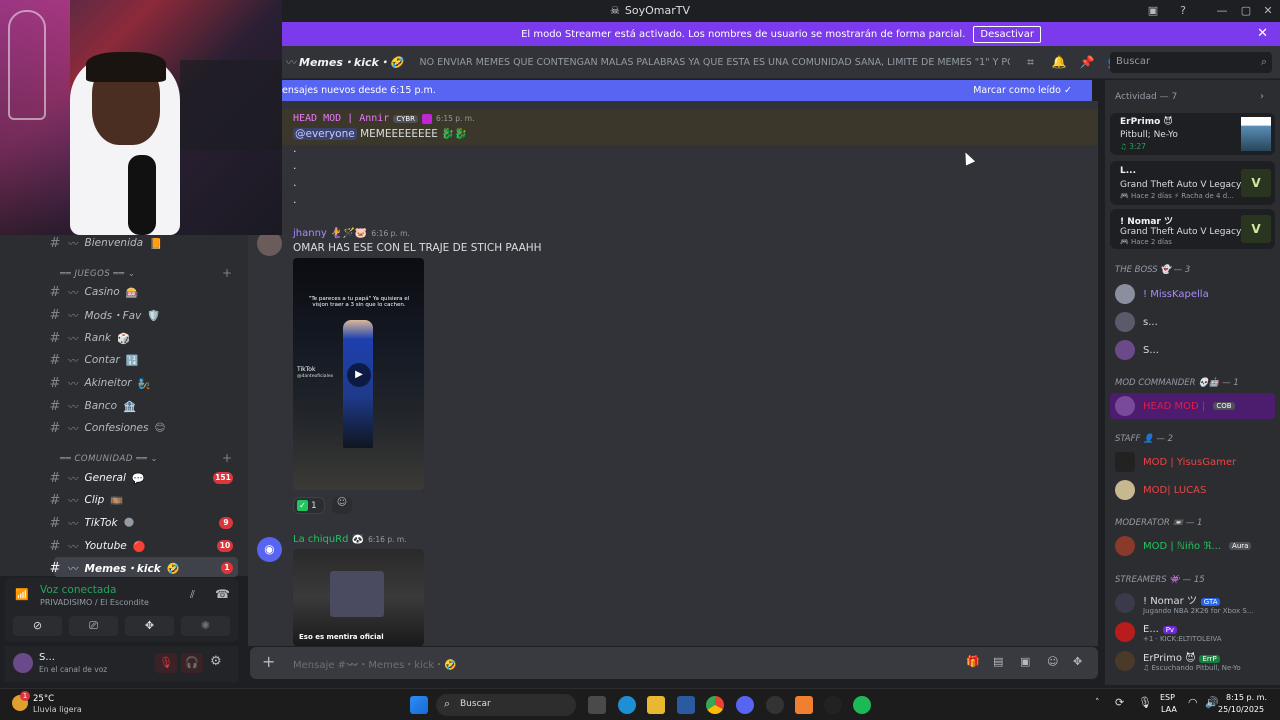 The image size is (1280, 720). What do you see at coordinates (104, 315) in the screenshot?
I see `channel-mods-fav: # 〰 Mods・Fav 🛡️` at bounding box center [104, 315].